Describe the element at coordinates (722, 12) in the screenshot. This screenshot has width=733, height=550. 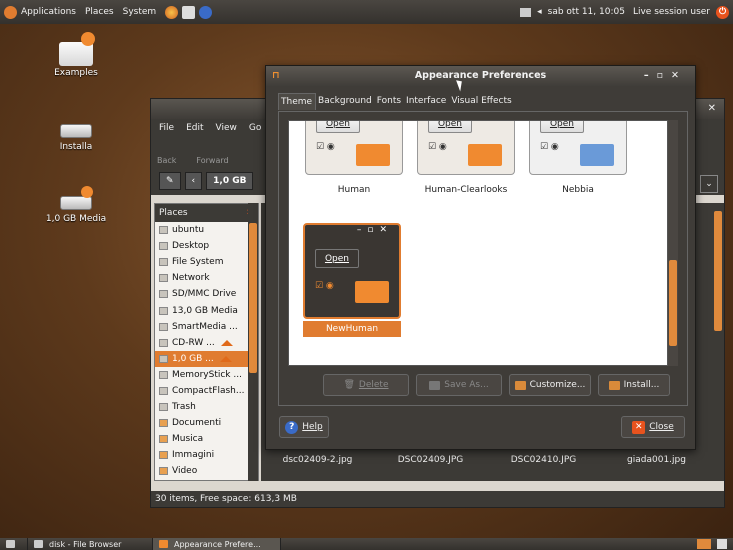
I see `power-icon: ⏻` at that location.